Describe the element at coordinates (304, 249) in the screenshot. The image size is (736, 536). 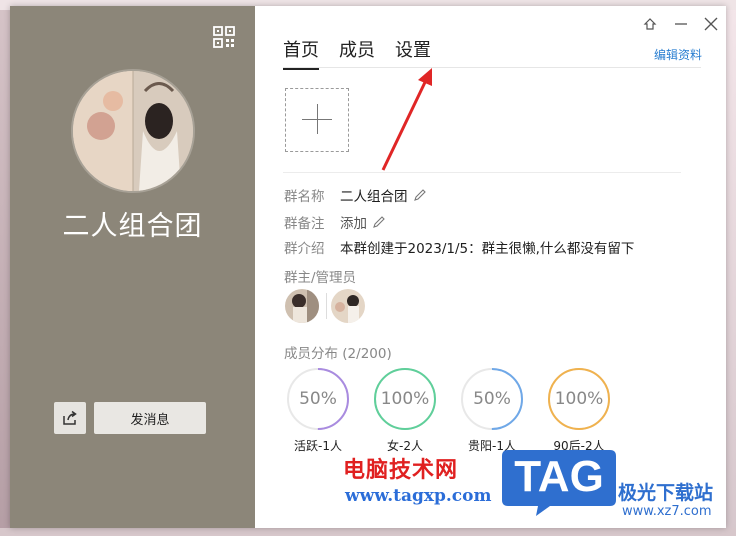
I see `group-intro-label: 群介绍` at that location.